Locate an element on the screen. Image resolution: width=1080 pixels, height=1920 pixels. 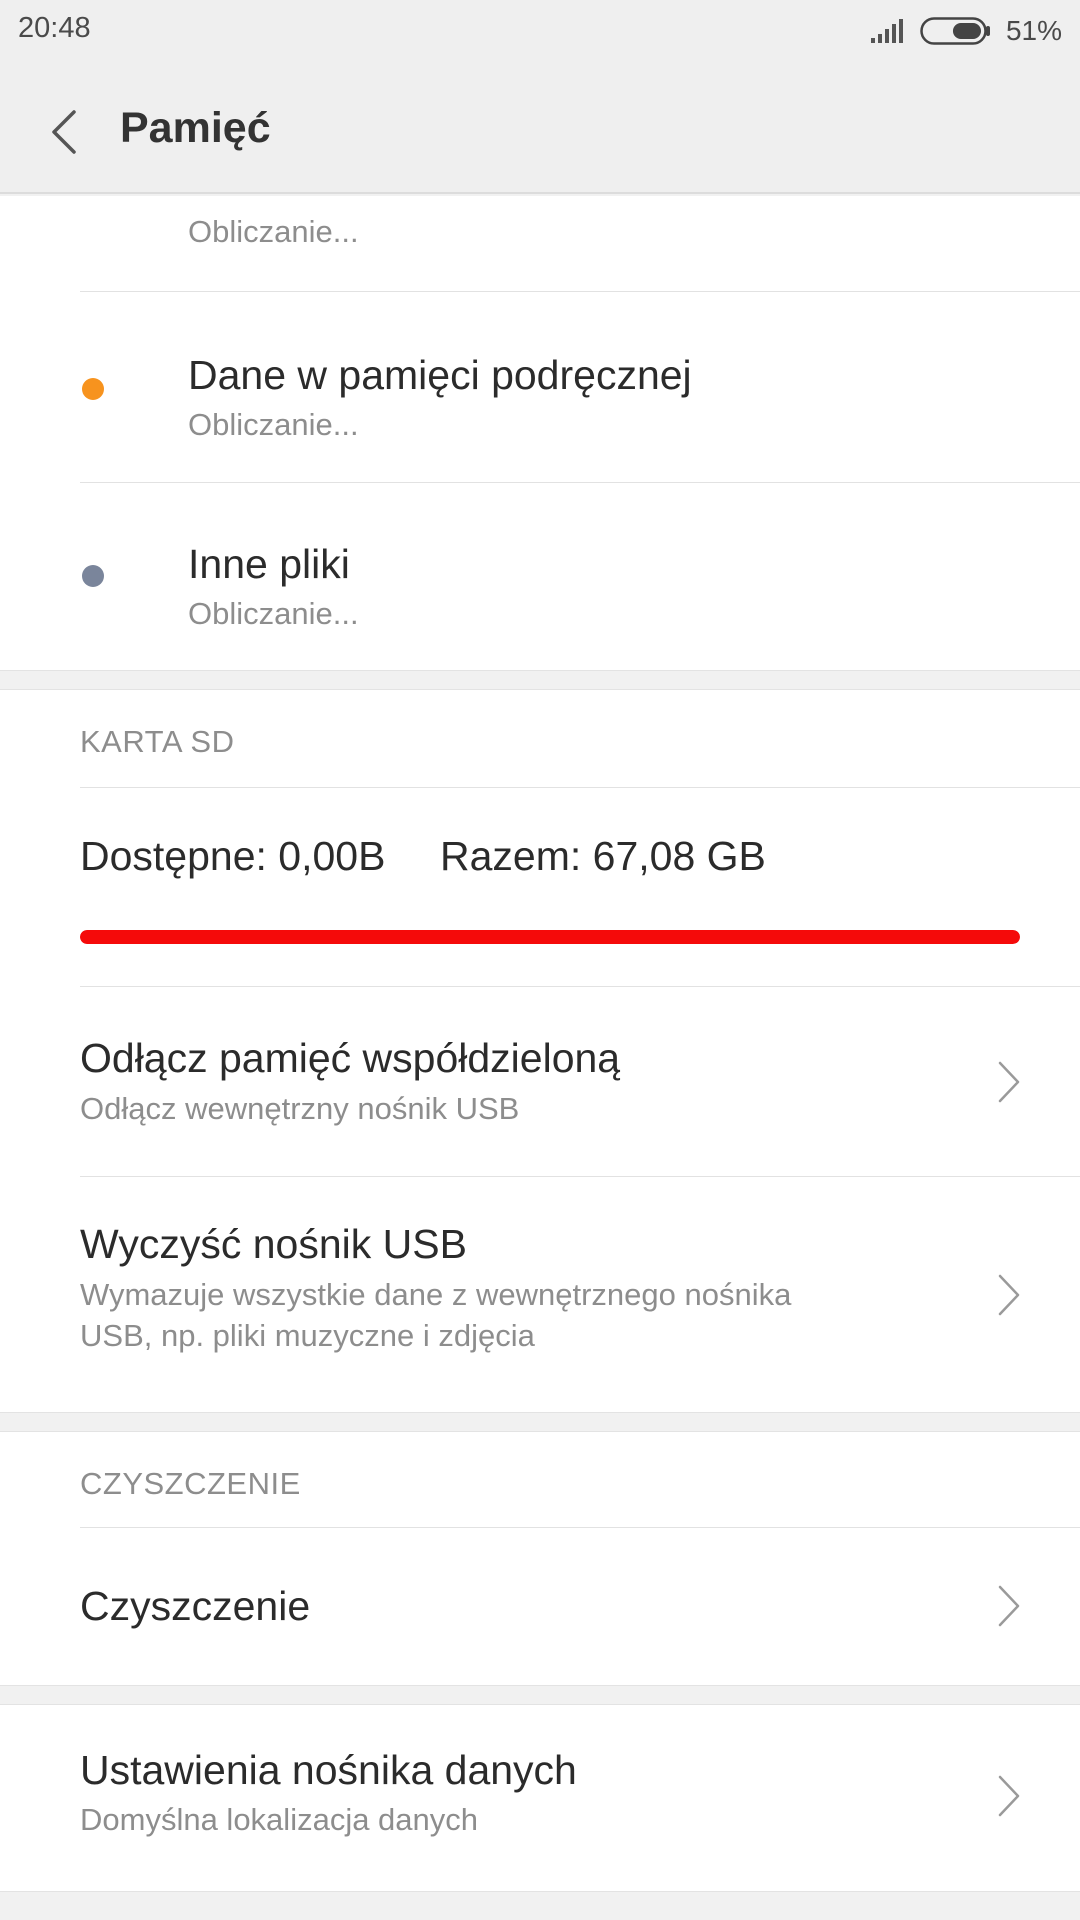
storage-usage-fill is located at coordinates (550, 937).